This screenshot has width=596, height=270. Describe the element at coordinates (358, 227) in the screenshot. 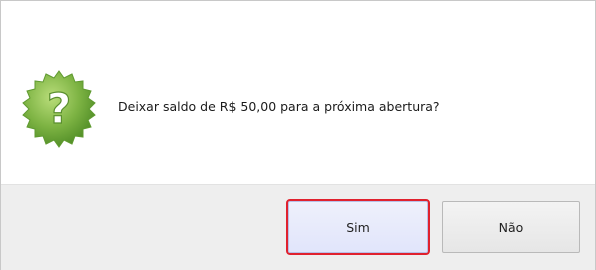

I see `yes-button: Sim` at that location.